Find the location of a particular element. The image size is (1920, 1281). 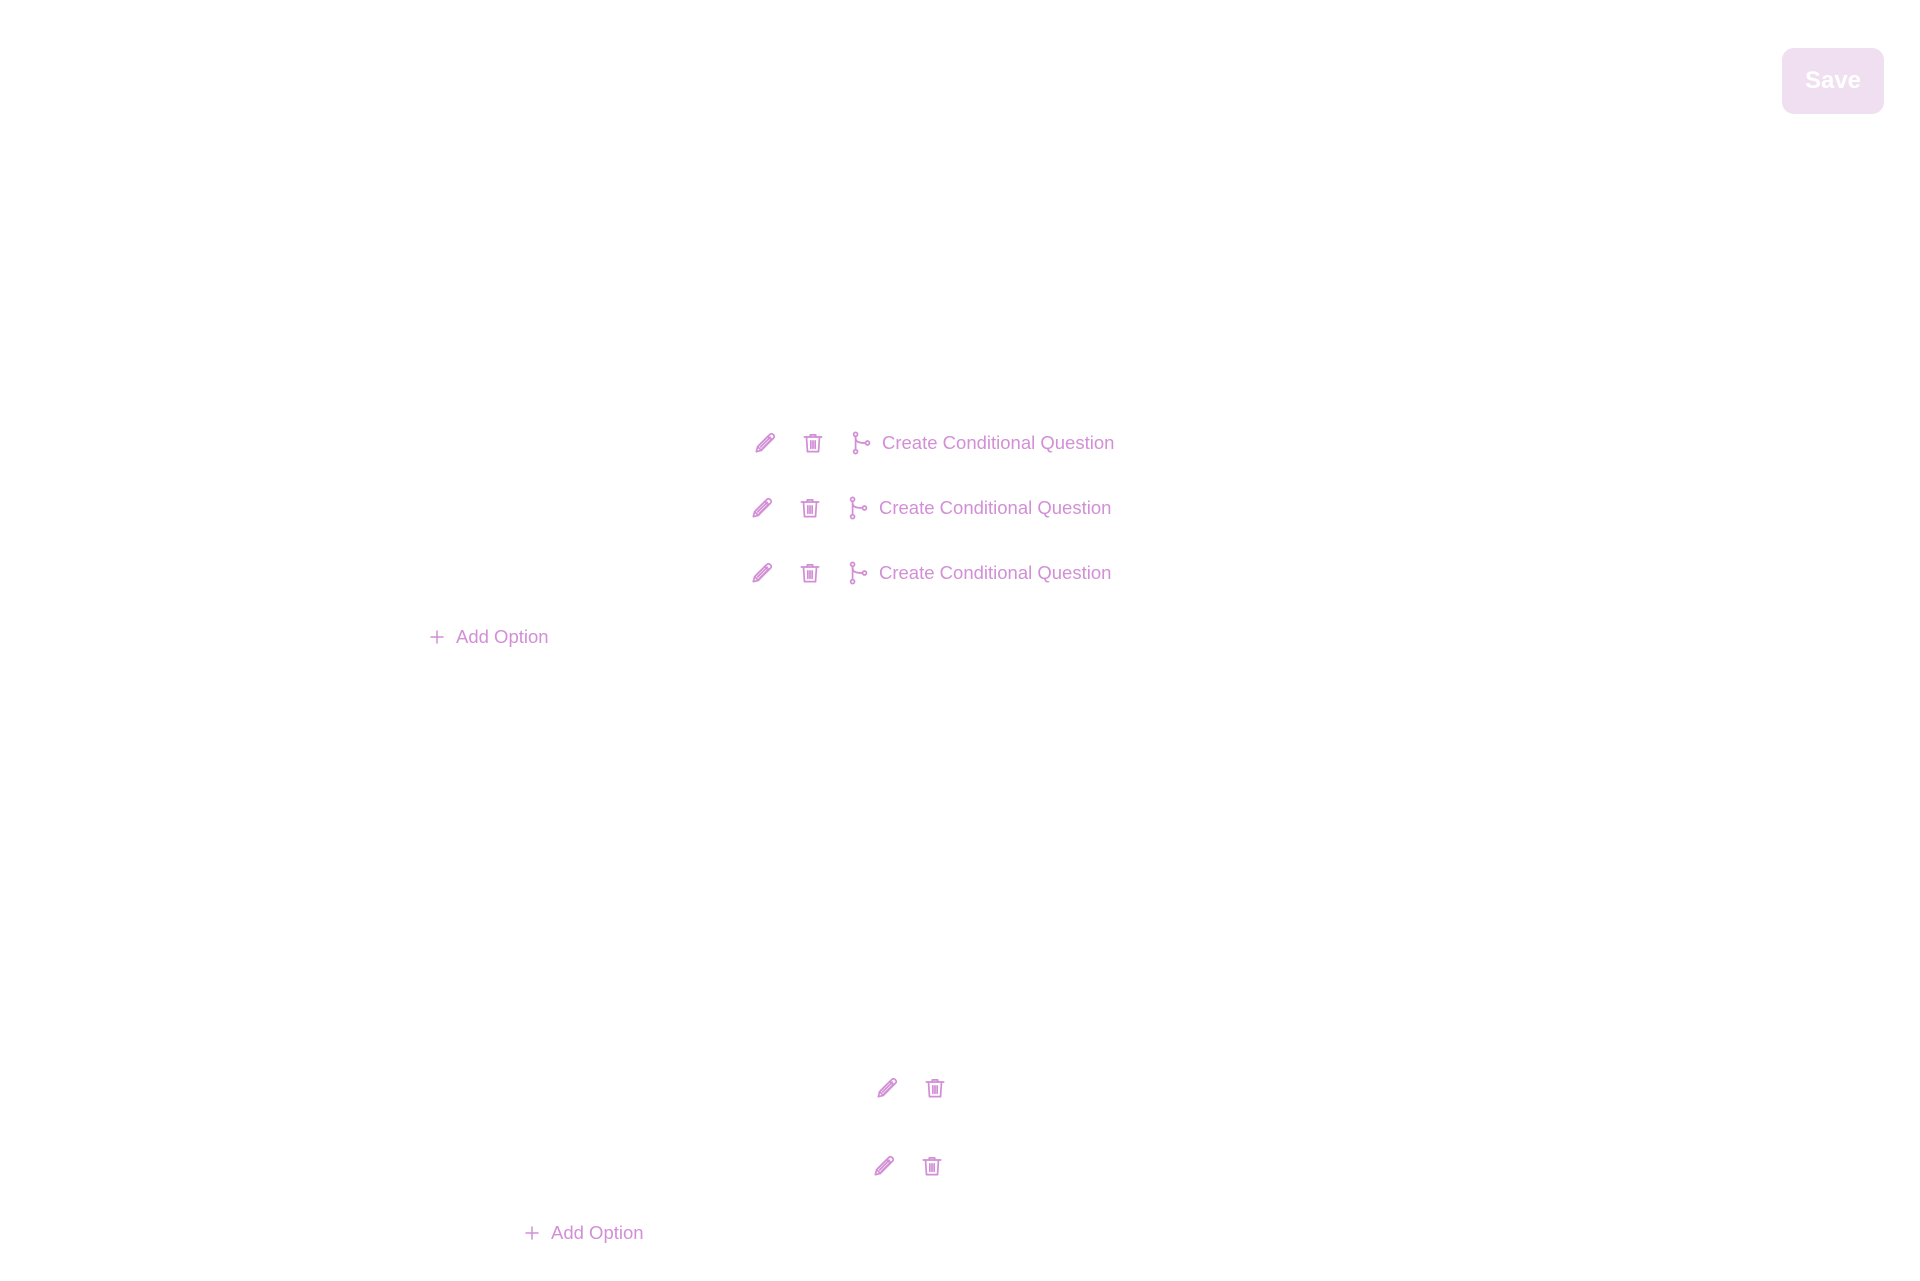

save-button: Save is located at coordinates (1833, 81).